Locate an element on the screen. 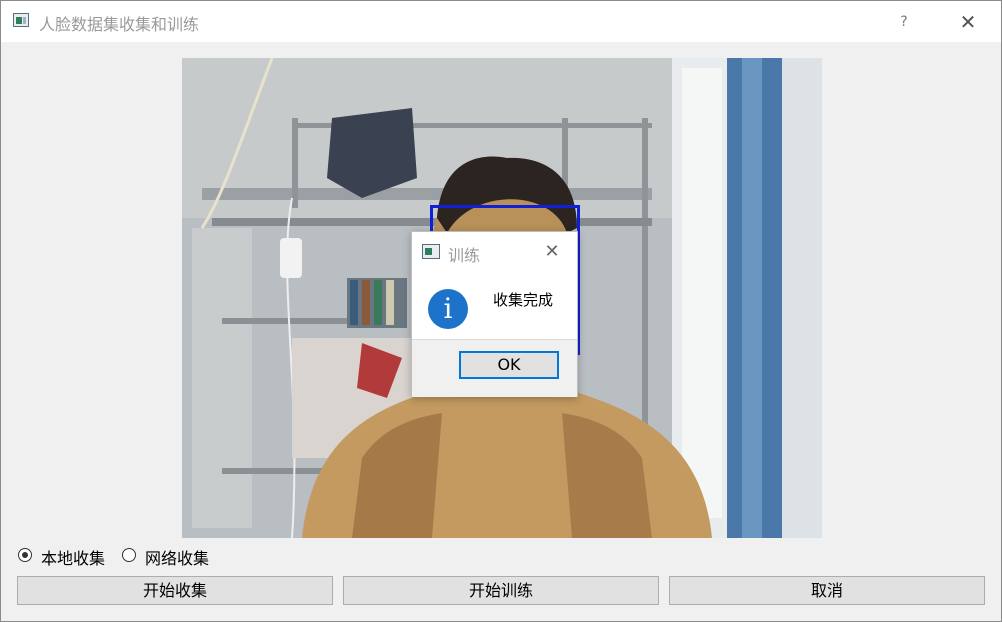 This screenshot has width=1002, height=622. start-collect-button: 开始收集 is located at coordinates (175, 590).